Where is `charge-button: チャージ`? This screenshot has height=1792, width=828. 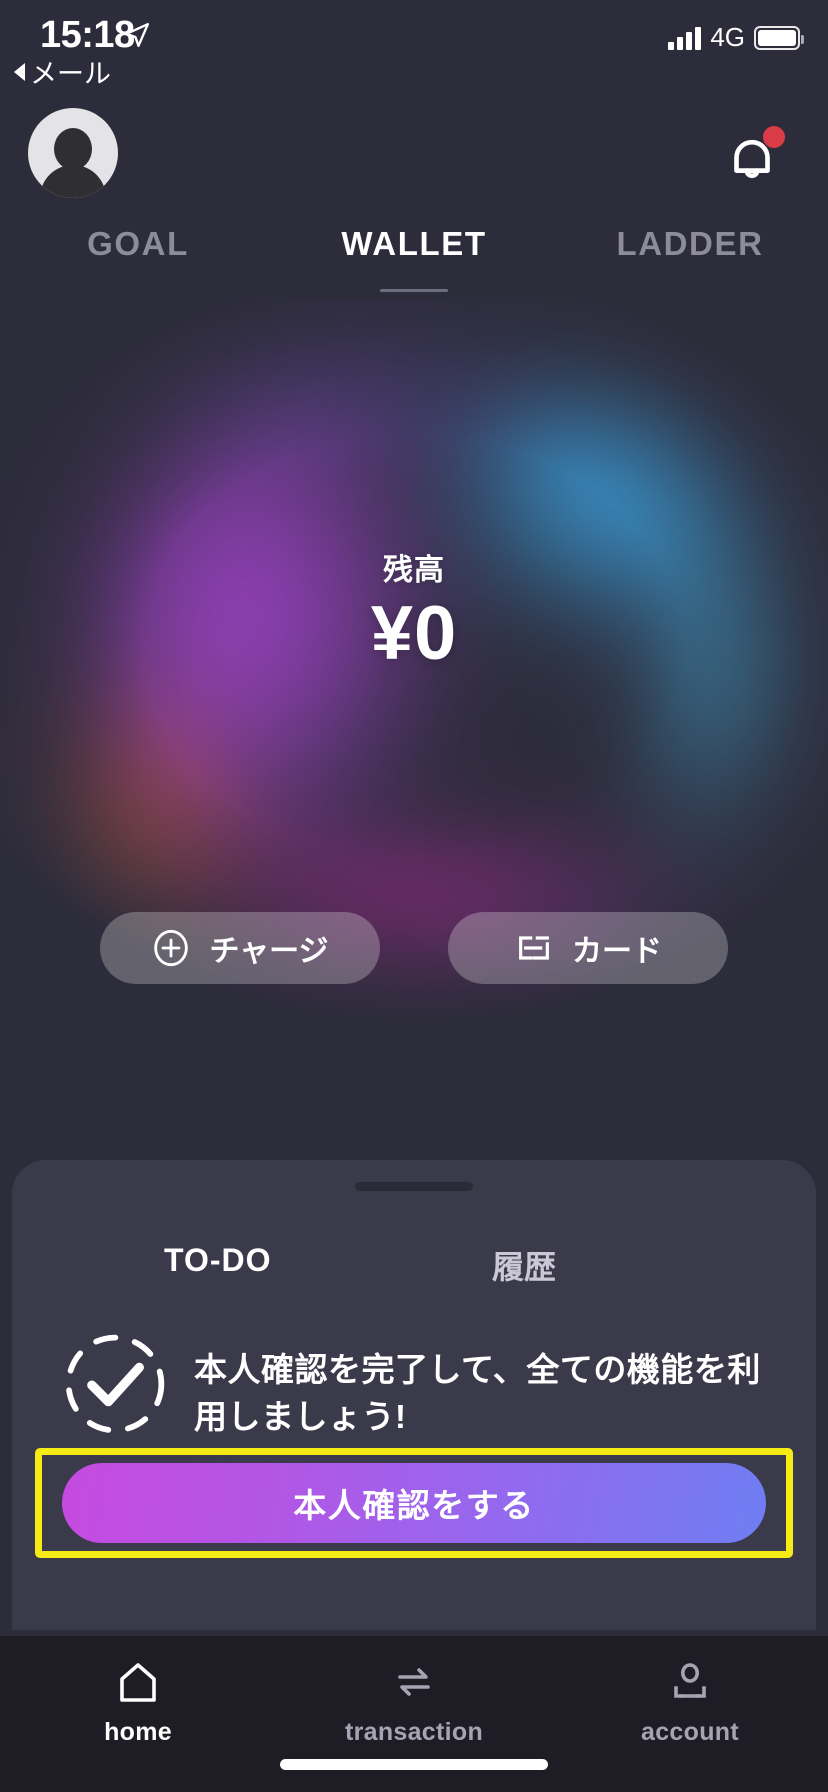
charge-button: チャージ is located at coordinates (240, 948).